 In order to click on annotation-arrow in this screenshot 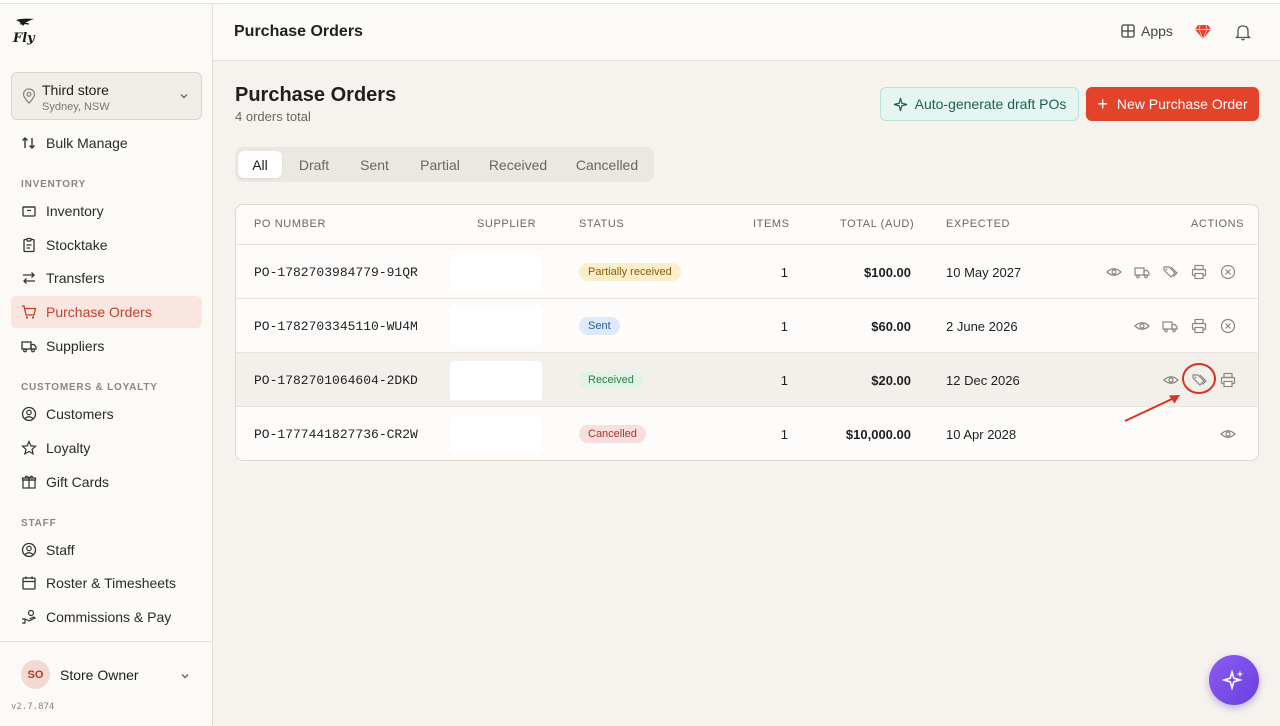, I will do `click(1152, 408)`.